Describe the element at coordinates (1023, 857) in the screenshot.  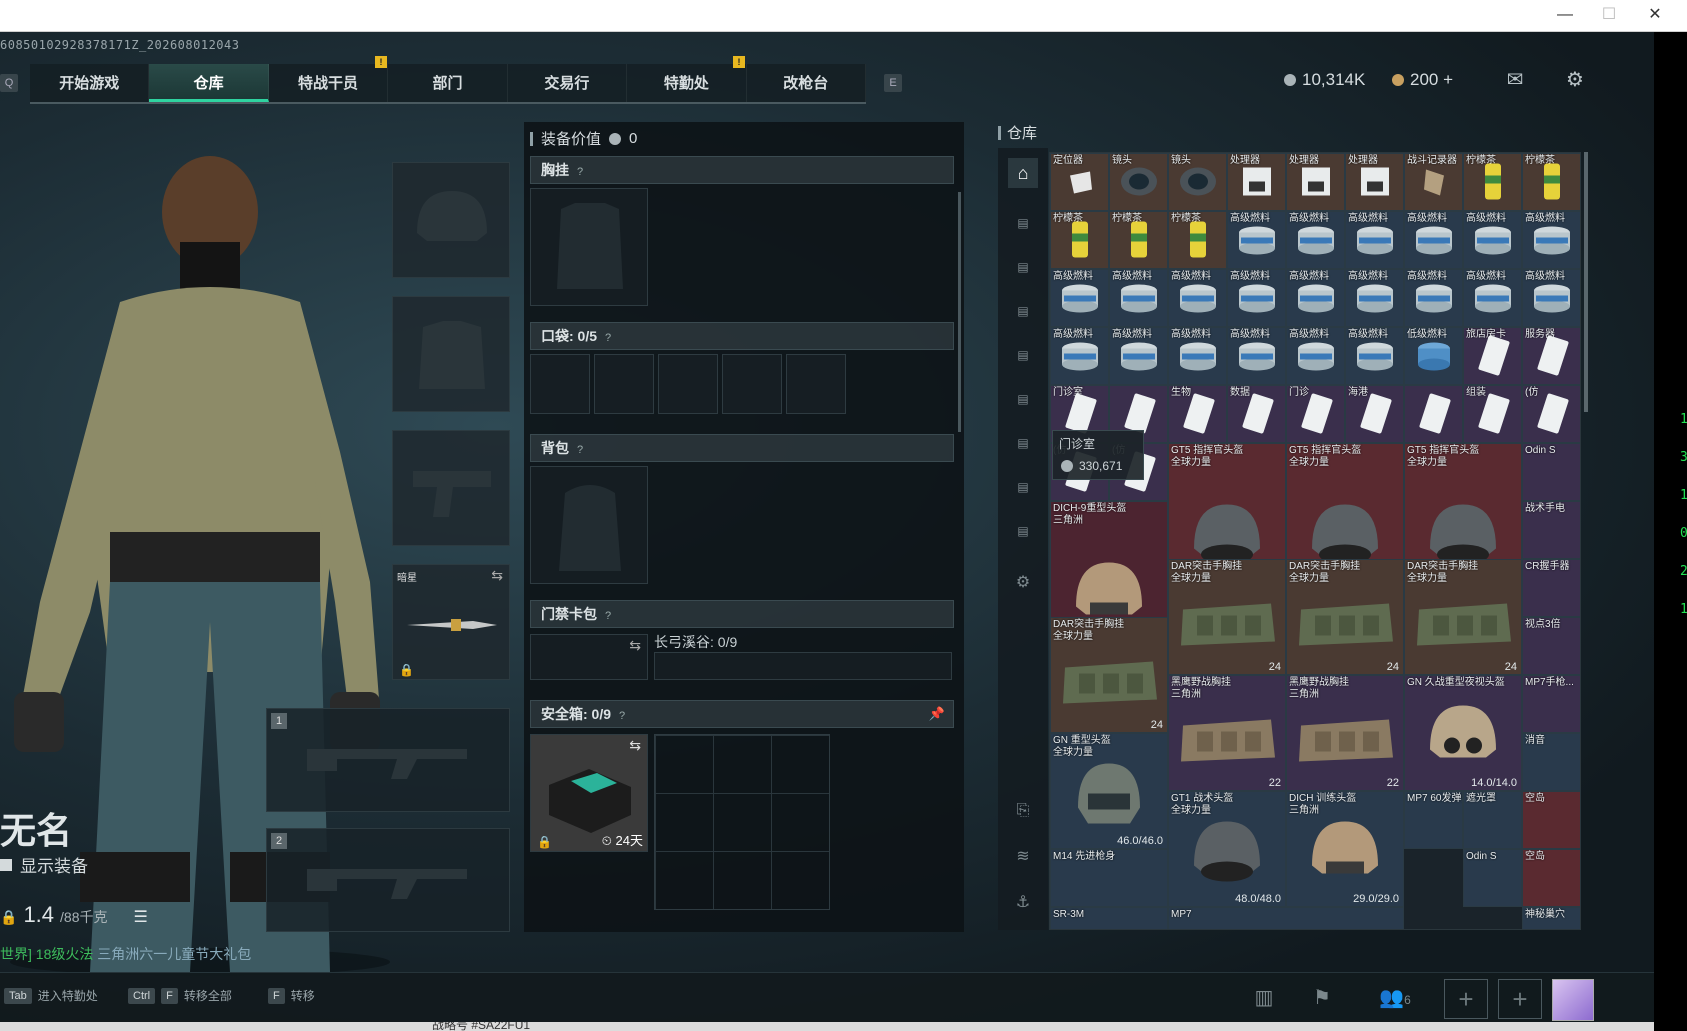
I see `layers-icon: ≋` at that location.